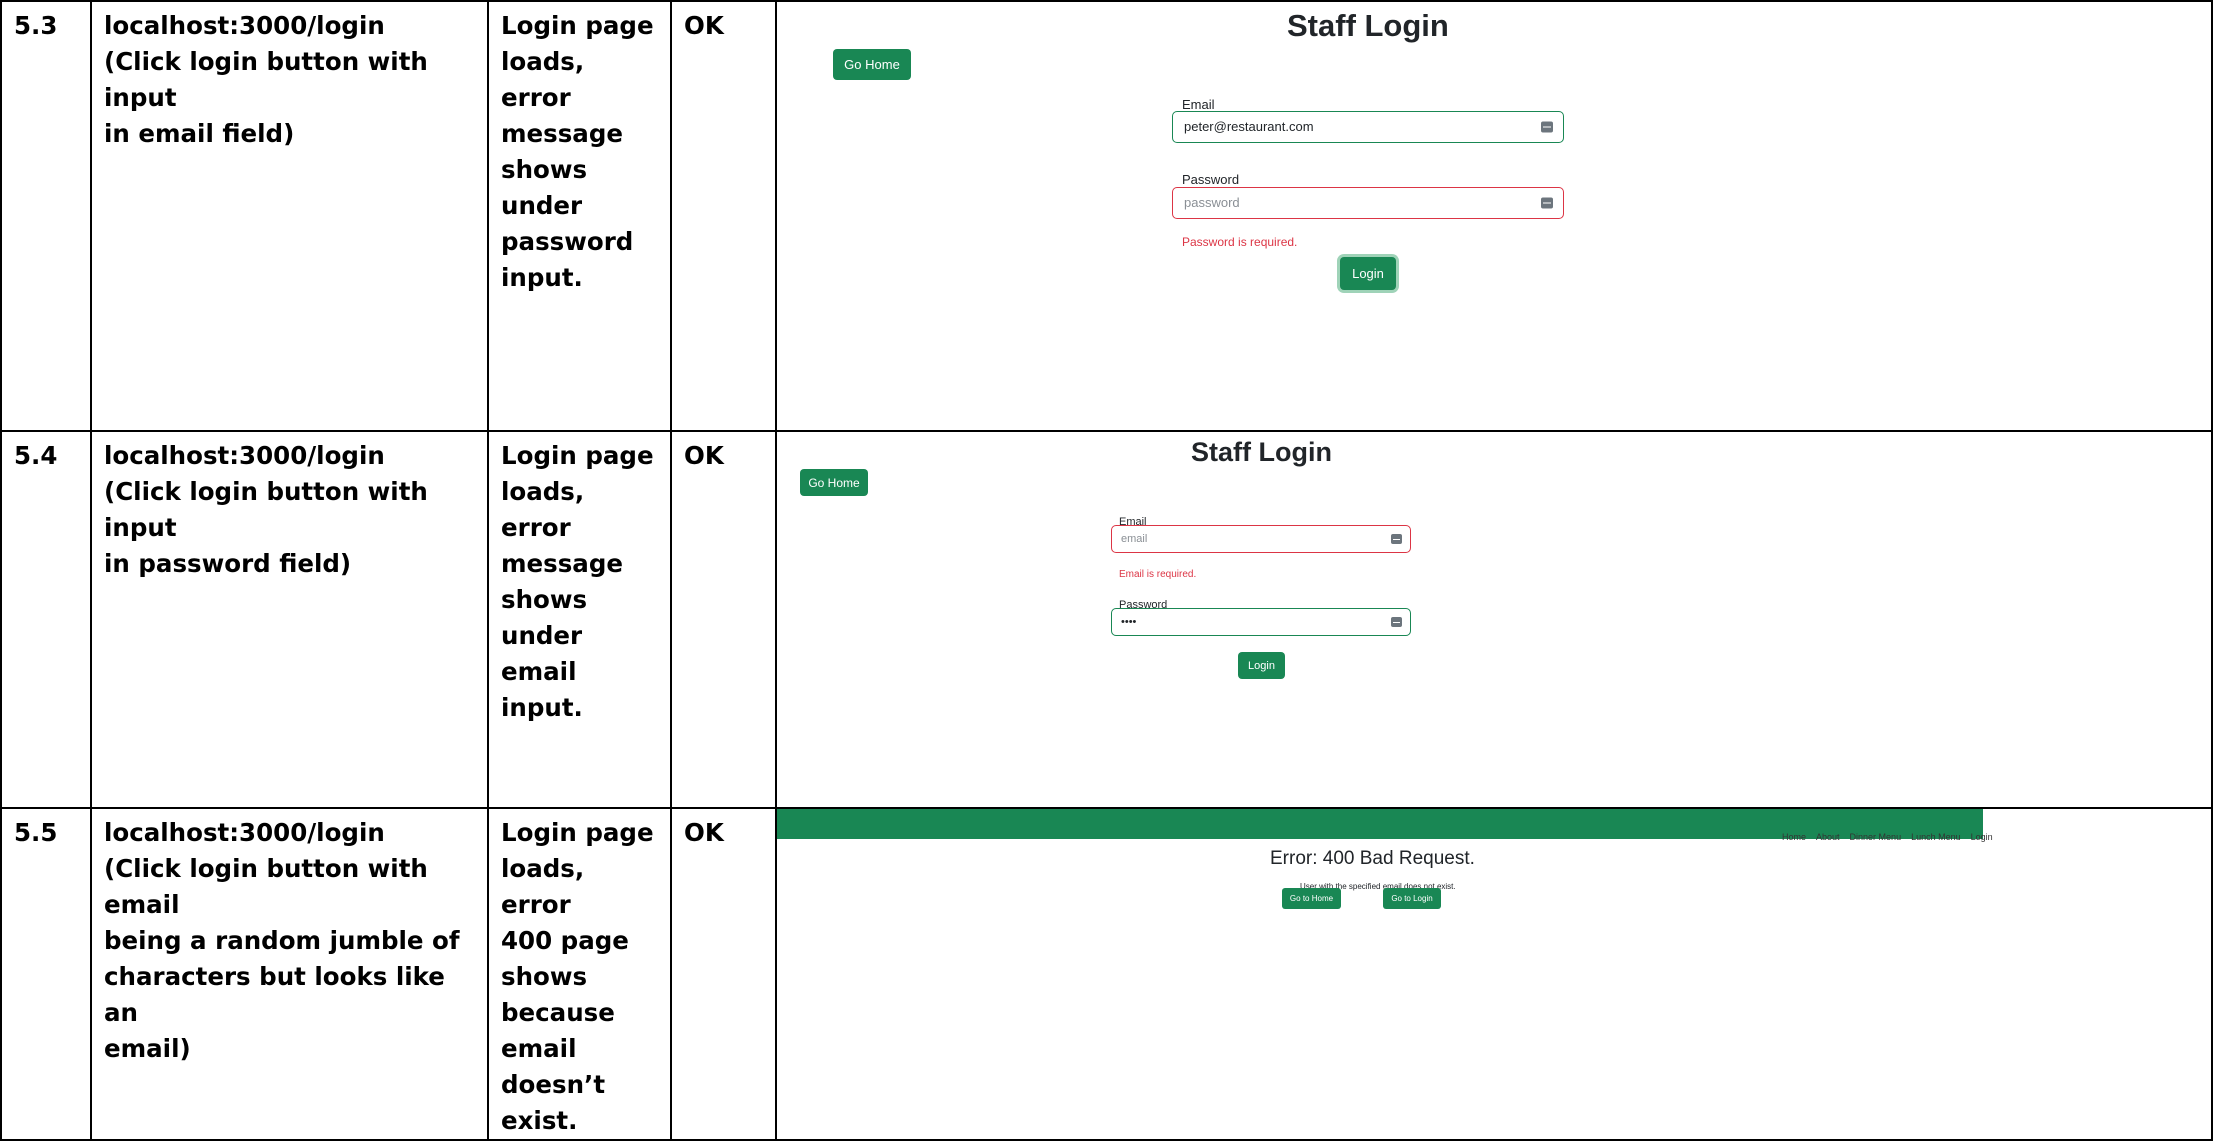  I want to click on password-placeholder: password, so click(1212, 202).